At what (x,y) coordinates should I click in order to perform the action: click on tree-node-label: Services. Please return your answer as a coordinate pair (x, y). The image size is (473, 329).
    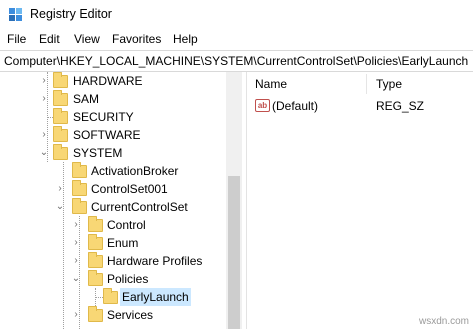
    Looking at the image, I should click on (130, 315).